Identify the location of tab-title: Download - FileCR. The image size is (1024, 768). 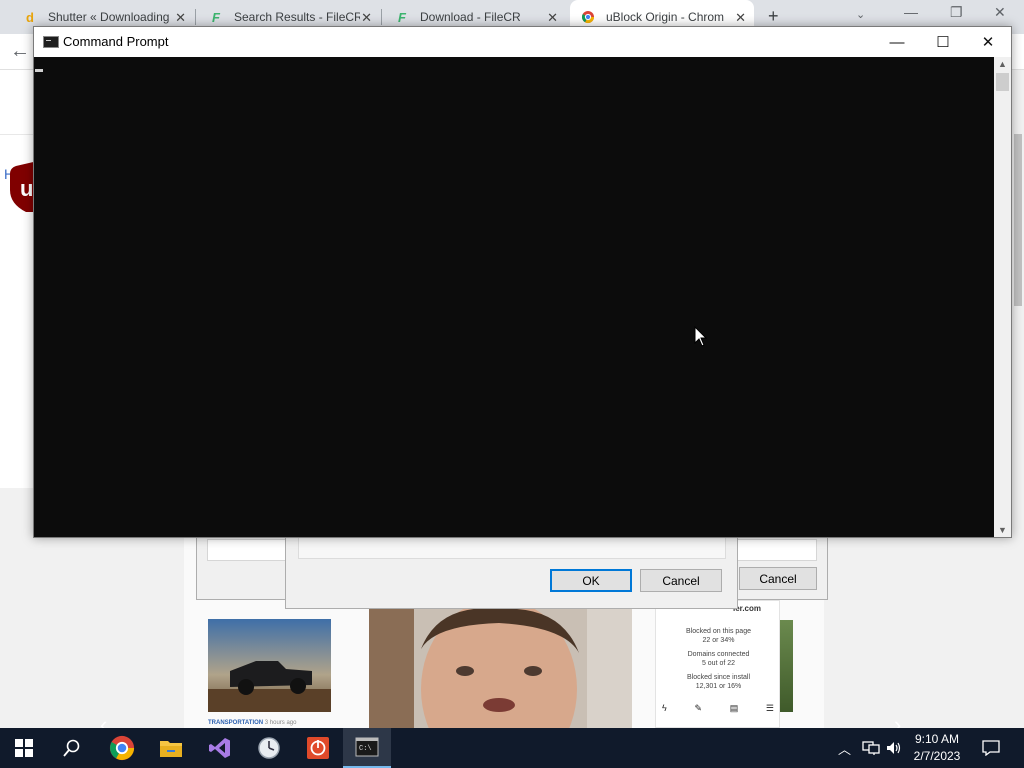
(470, 17).